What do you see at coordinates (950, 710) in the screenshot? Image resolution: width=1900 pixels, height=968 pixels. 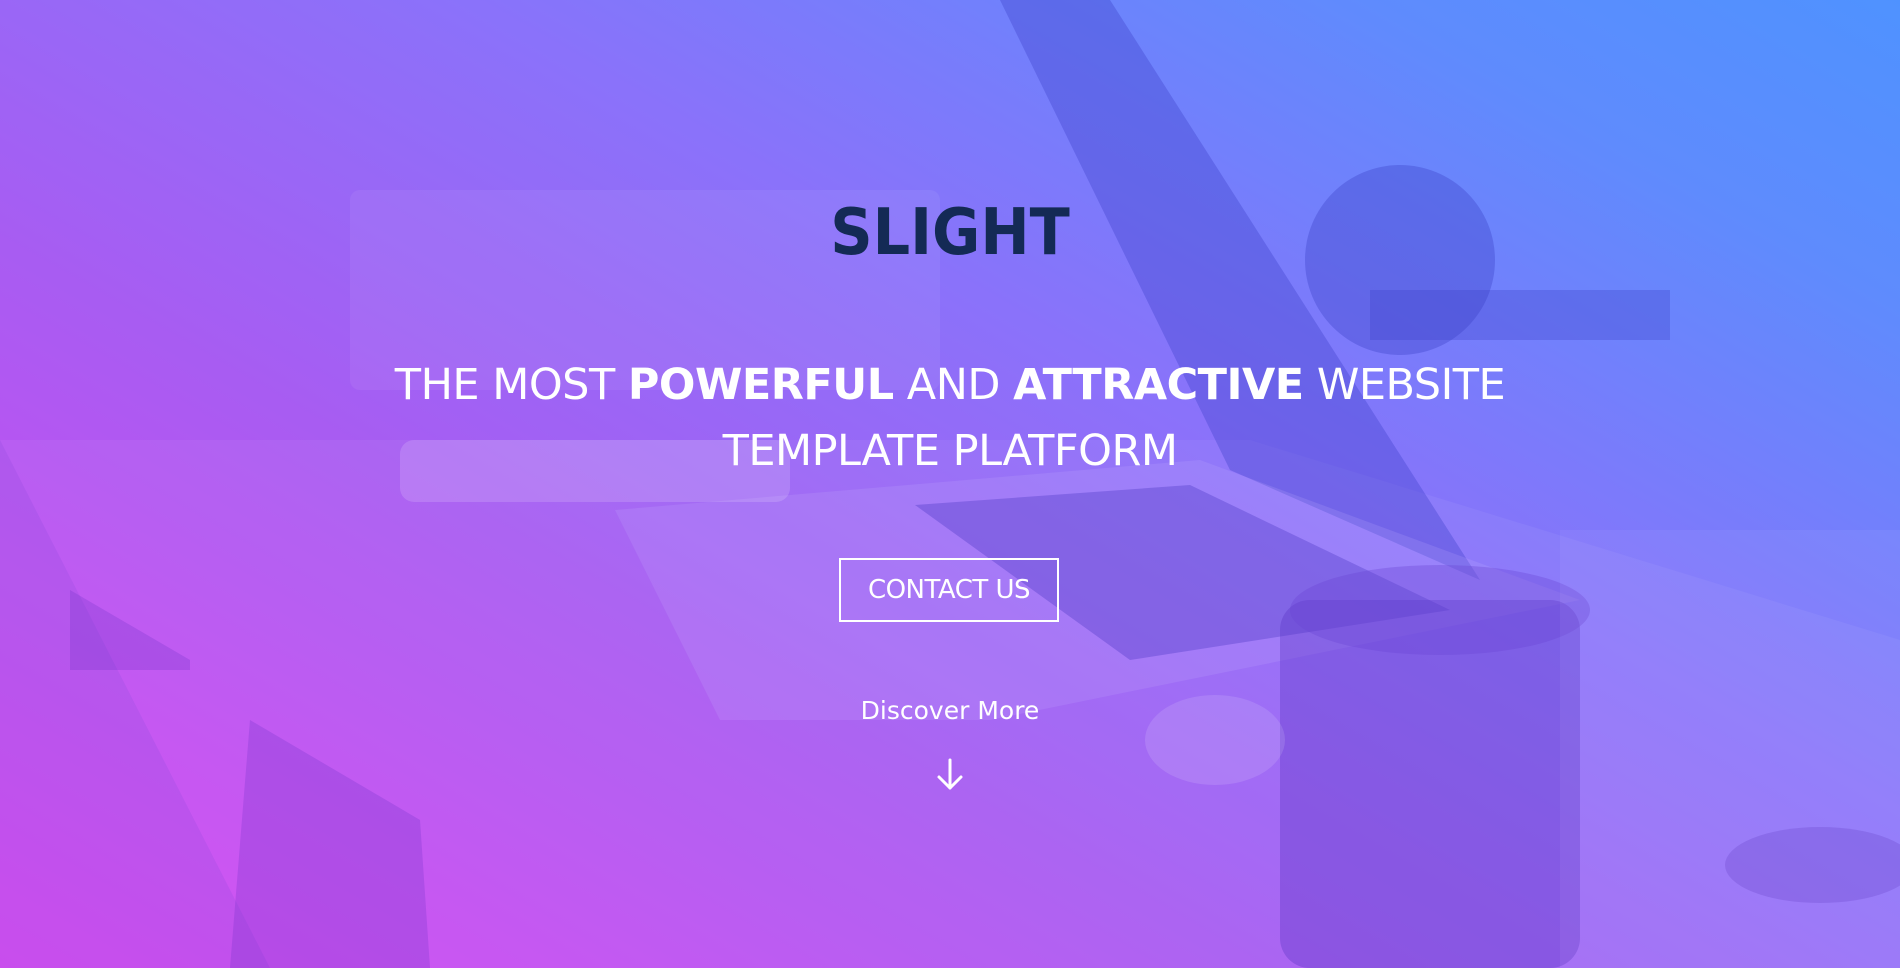 I see `discover-more-link: Discover More` at bounding box center [950, 710].